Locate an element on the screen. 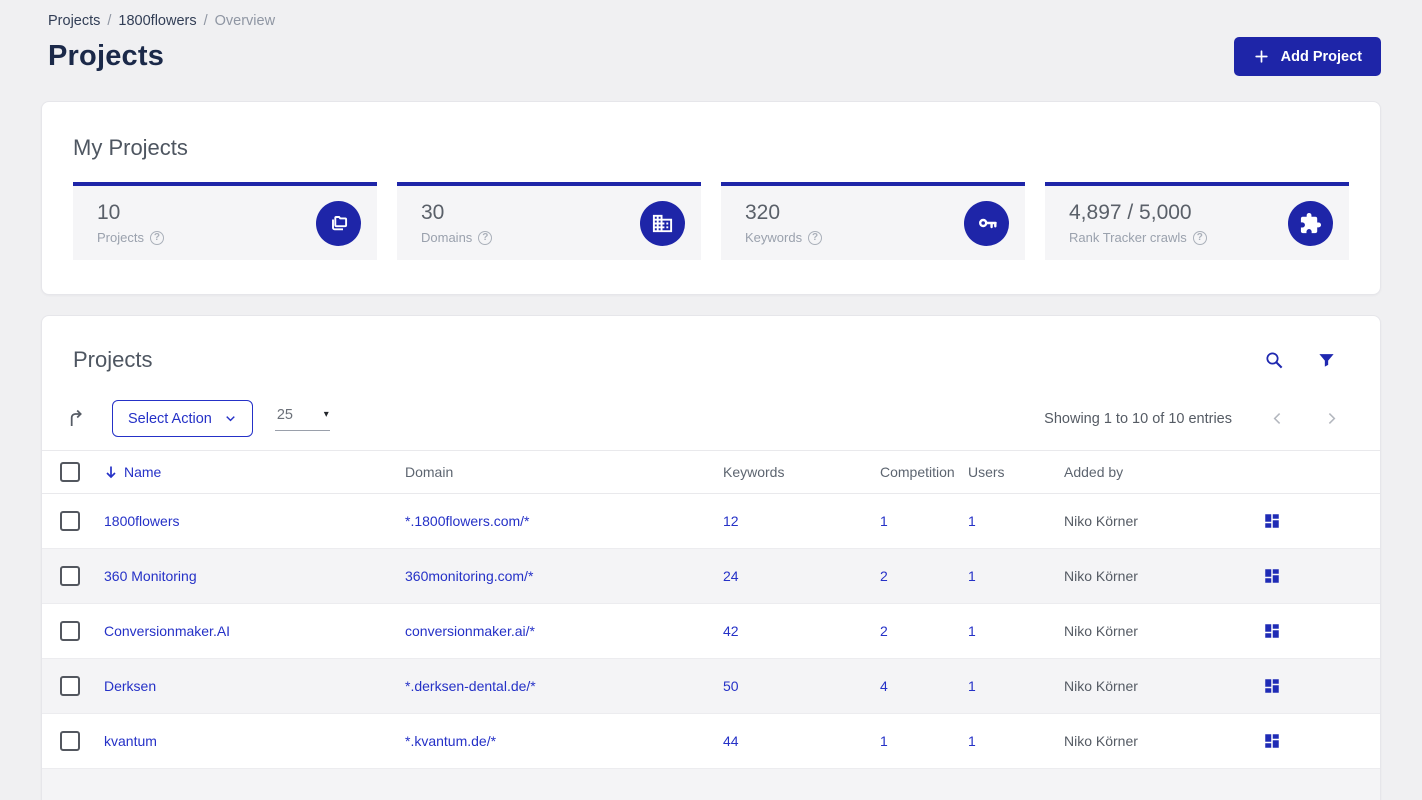 This screenshot has height=800, width=1422. column-header-domain: Domain is located at coordinates (564, 472).